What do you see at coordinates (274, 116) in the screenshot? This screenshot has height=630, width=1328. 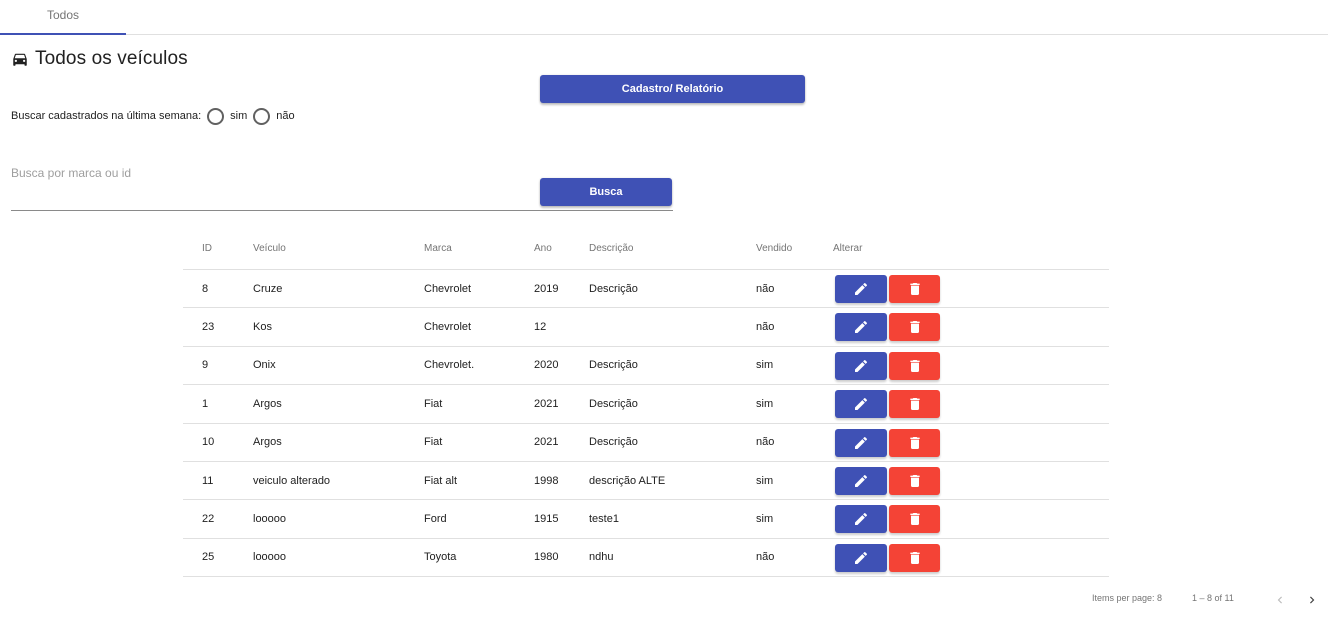 I see `radio-nao: não` at bounding box center [274, 116].